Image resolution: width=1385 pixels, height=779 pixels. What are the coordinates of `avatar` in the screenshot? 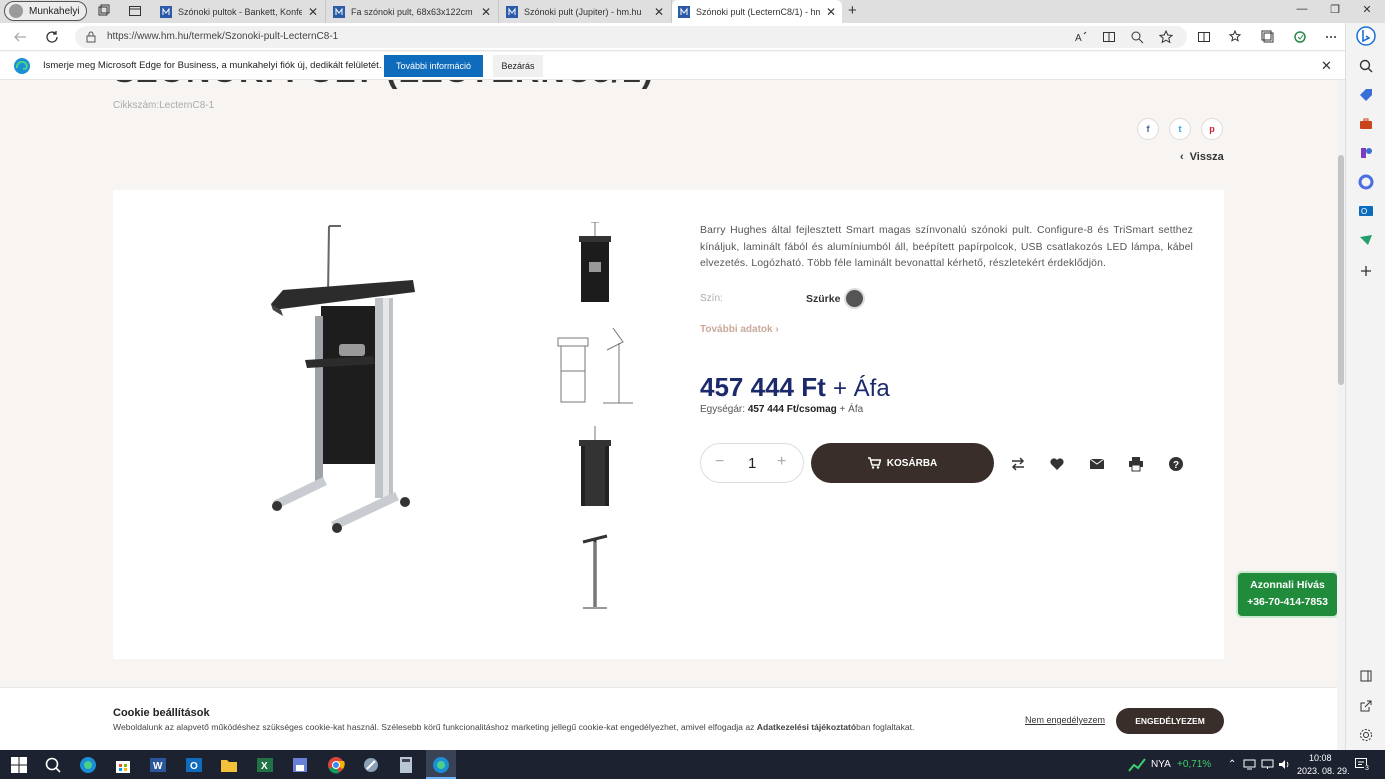 It's located at (16, 11).